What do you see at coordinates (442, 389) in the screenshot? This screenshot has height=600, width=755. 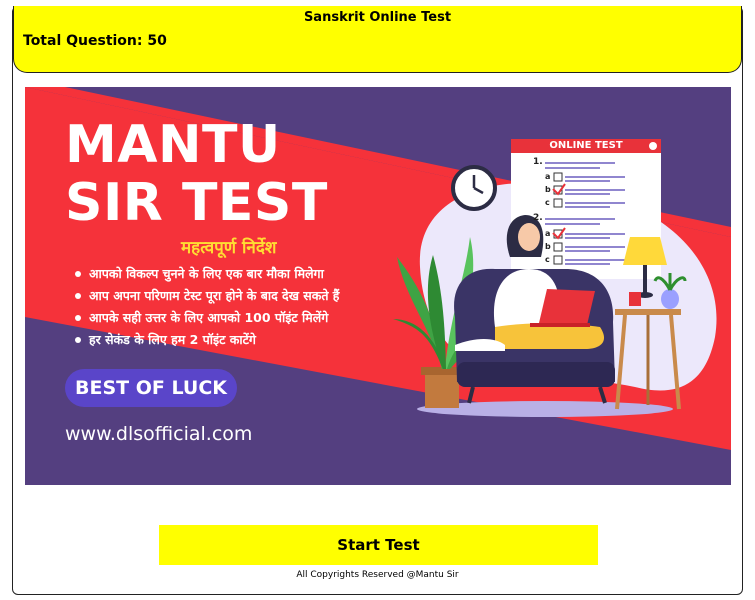 I see `plant-pot` at bounding box center [442, 389].